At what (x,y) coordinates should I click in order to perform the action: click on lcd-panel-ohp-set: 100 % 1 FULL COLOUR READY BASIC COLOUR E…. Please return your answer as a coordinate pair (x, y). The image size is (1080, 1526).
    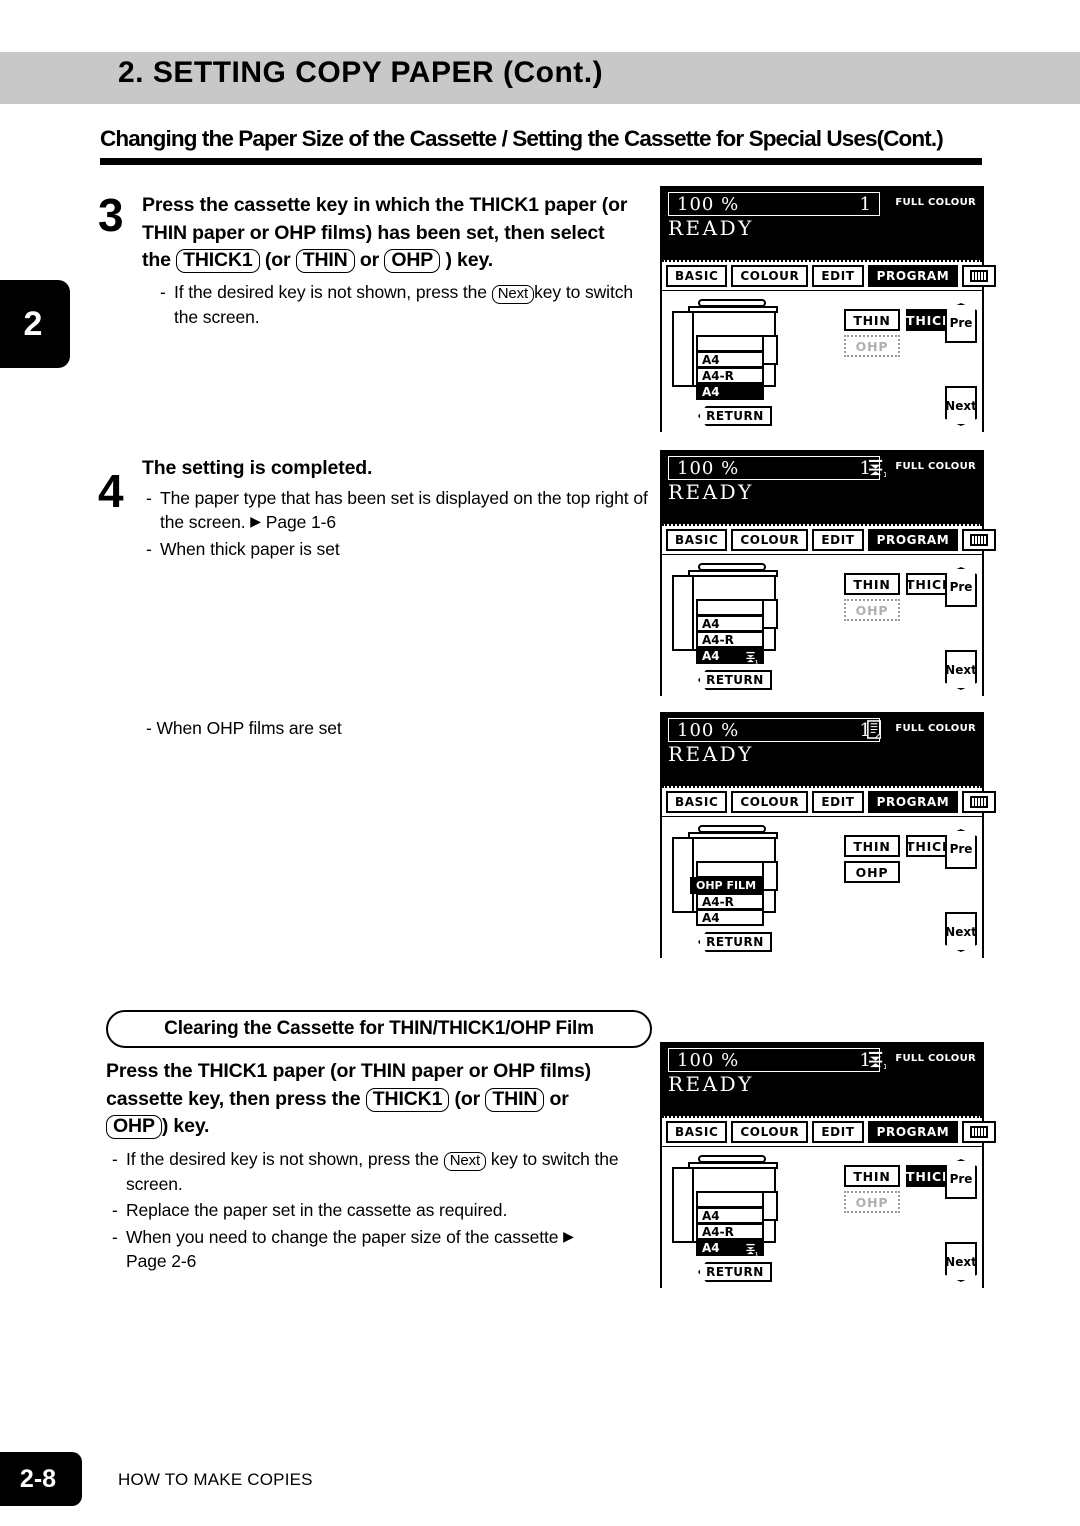
    Looking at the image, I should click on (828, 835).